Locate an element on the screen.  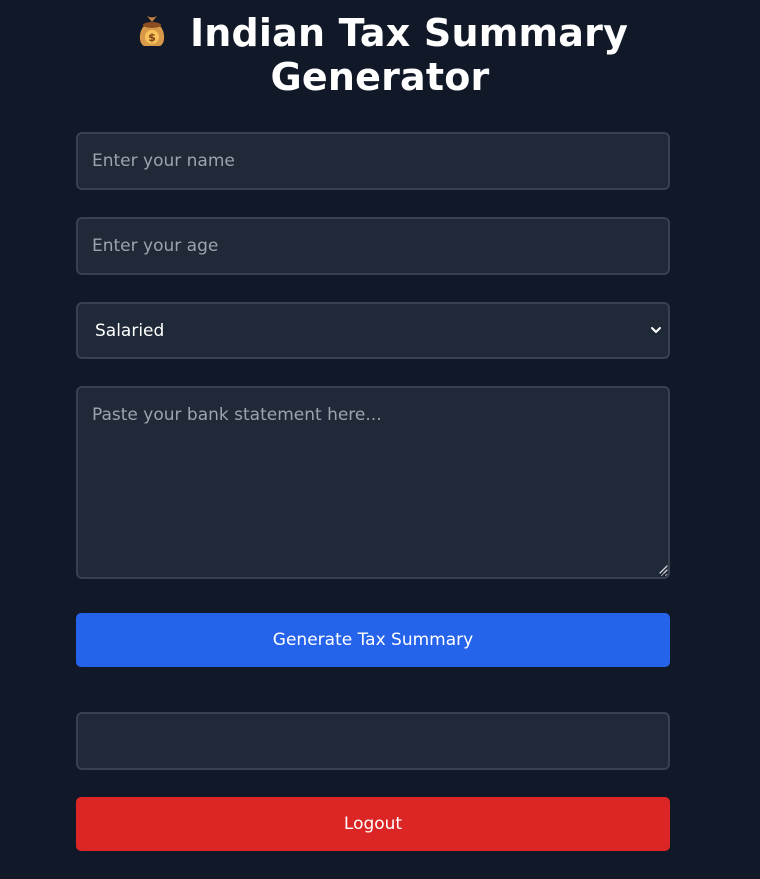
employment-type-select: Salaried is located at coordinates (373, 330).